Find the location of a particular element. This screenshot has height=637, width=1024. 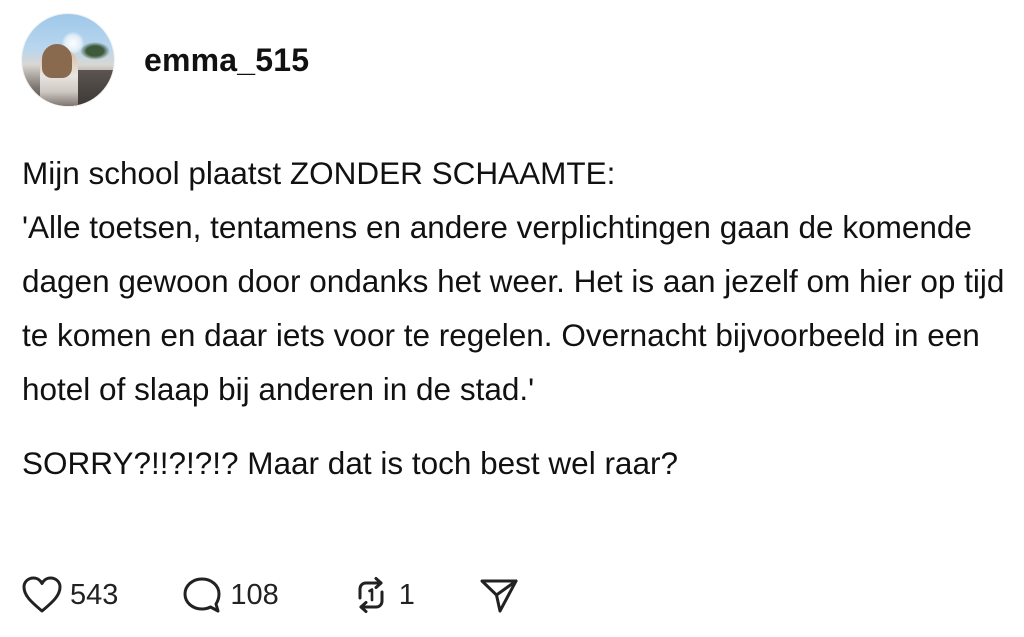

reply-count: 108 is located at coordinates (254, 594).